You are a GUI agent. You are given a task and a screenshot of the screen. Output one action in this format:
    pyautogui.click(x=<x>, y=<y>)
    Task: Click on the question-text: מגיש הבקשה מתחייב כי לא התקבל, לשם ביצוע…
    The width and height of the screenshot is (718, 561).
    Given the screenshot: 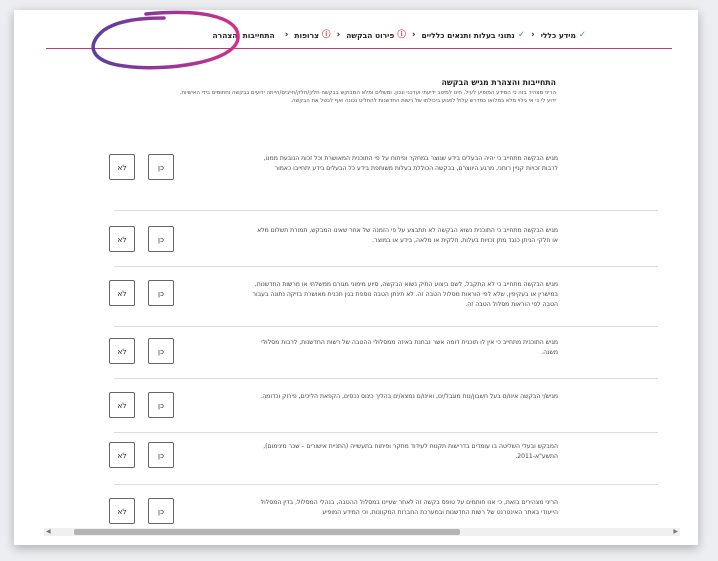 What is the action you would take?
    pyautogui.click(x=405, y=294)
    